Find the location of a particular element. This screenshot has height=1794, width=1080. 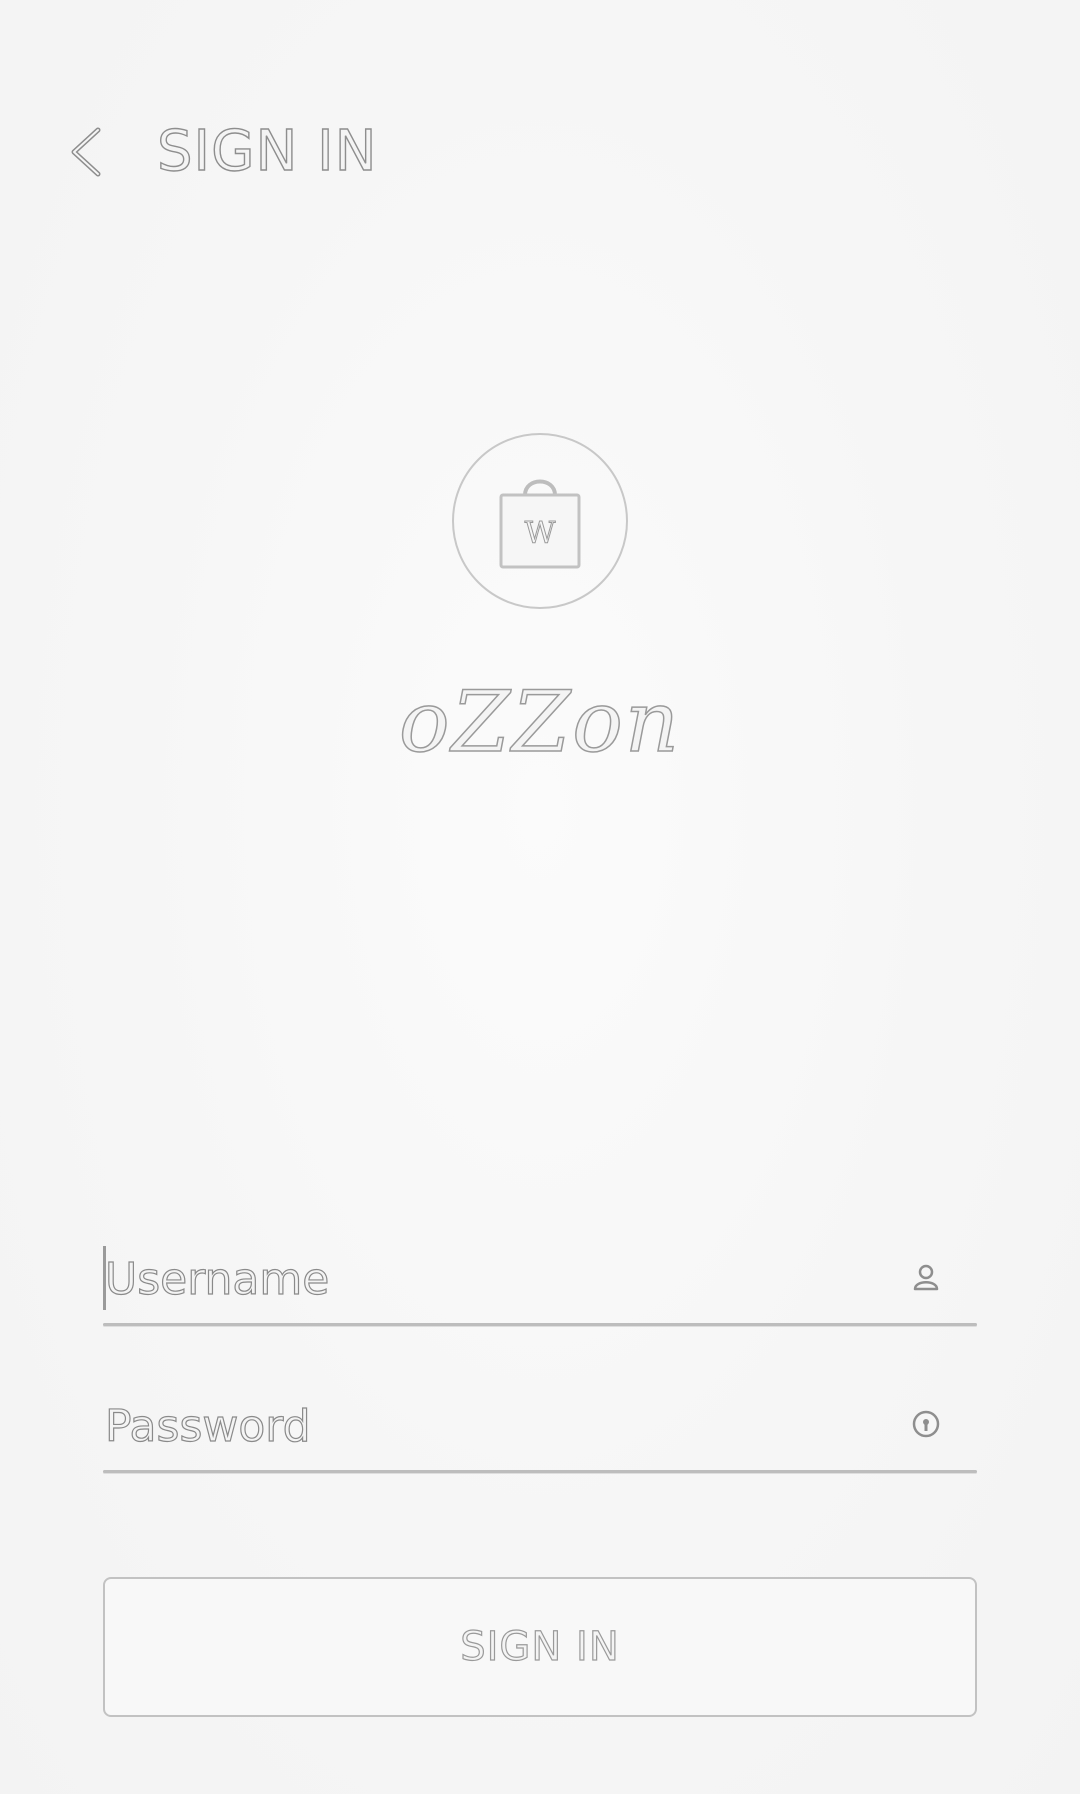

username-field is located at coordinates (540, 1285).